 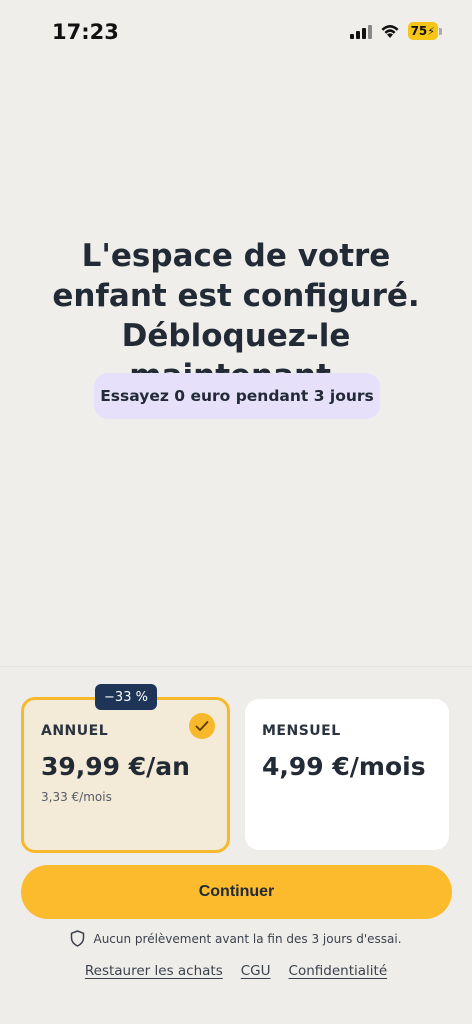 I want to click on cellular-signal-icon, so click(x=360, y=31).